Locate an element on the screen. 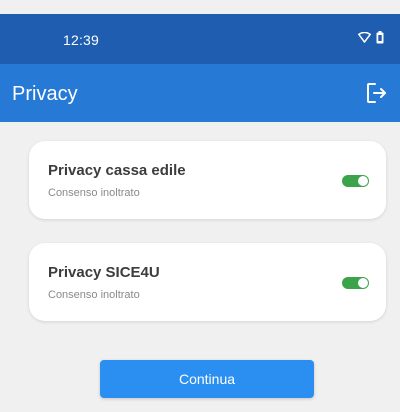  status-bar: 12:39 is located at coordinates (200, 39).